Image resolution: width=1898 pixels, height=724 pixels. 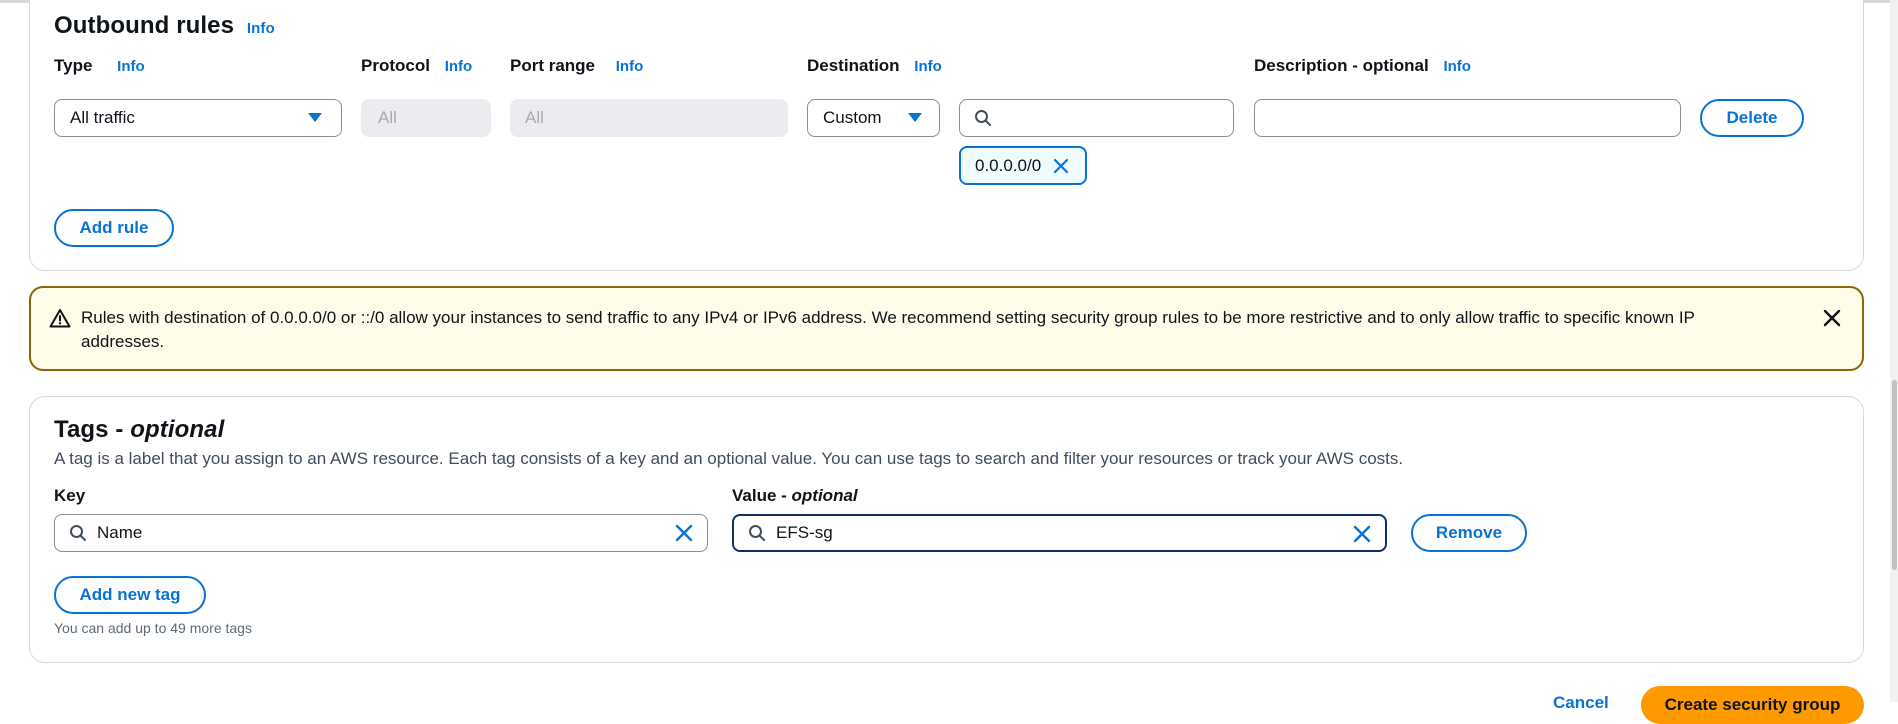 I want to click on value-label-optional: optional, so click(x=824, y=495).